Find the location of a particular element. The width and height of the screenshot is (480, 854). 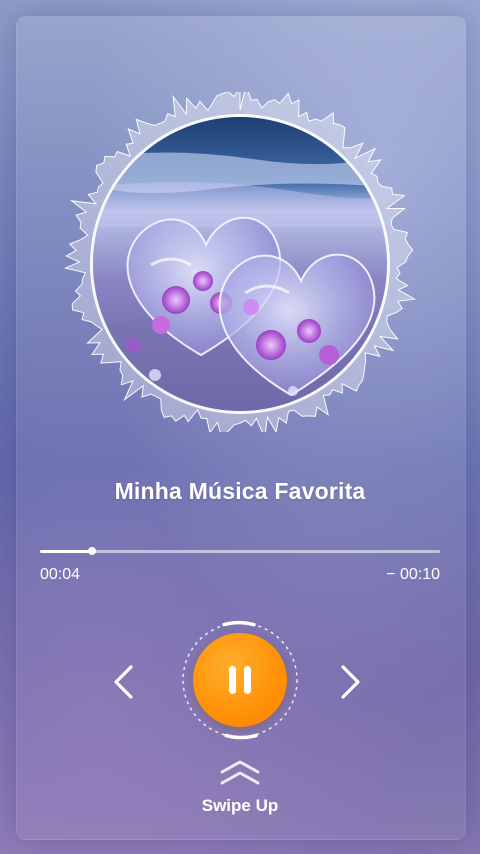

next-button is located at coordinates (350, 682).